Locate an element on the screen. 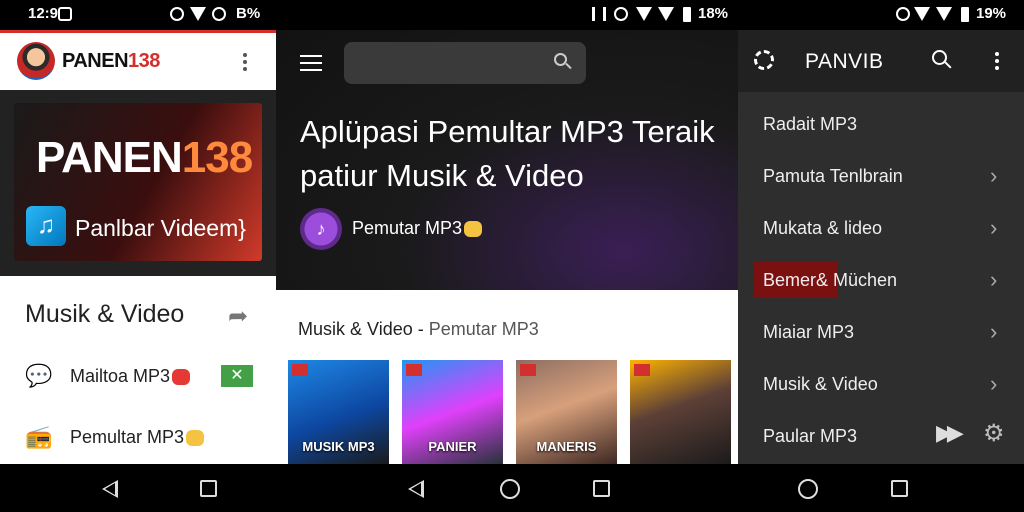 The image size is (1024, 512). settings-icon is located at coordinates (764, 60).